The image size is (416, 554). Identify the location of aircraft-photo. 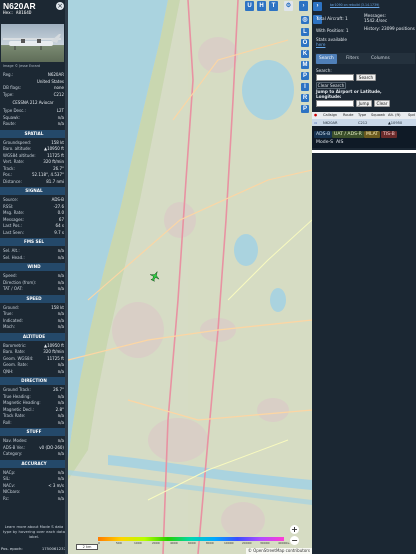
(32, 43).